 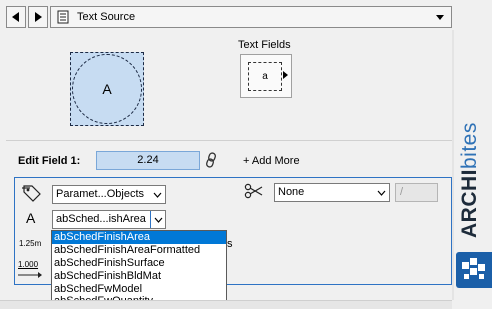 What do you see at coordinates (139, 250) in the screenshot?
I see `dropdown-option: abSchedFinishAreaFormatted` at bounding box center [139, 250].